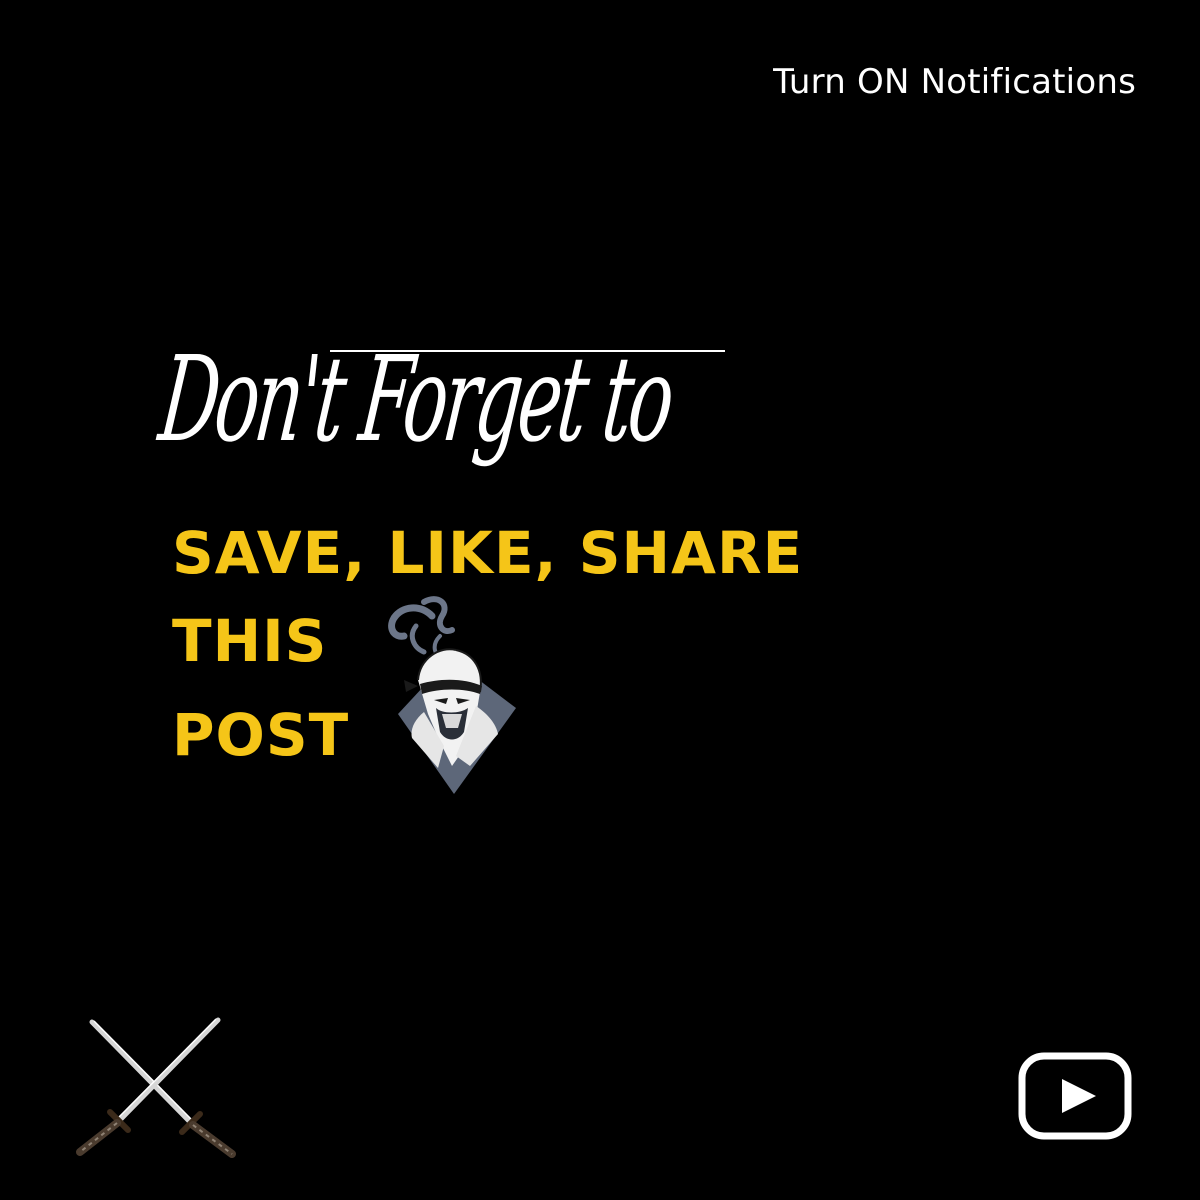 This screenshot has width=1200, height=1200. Describe the element at coordinates (452, 695) in the screenshot. I see `ninja-logo-icon` at that location.